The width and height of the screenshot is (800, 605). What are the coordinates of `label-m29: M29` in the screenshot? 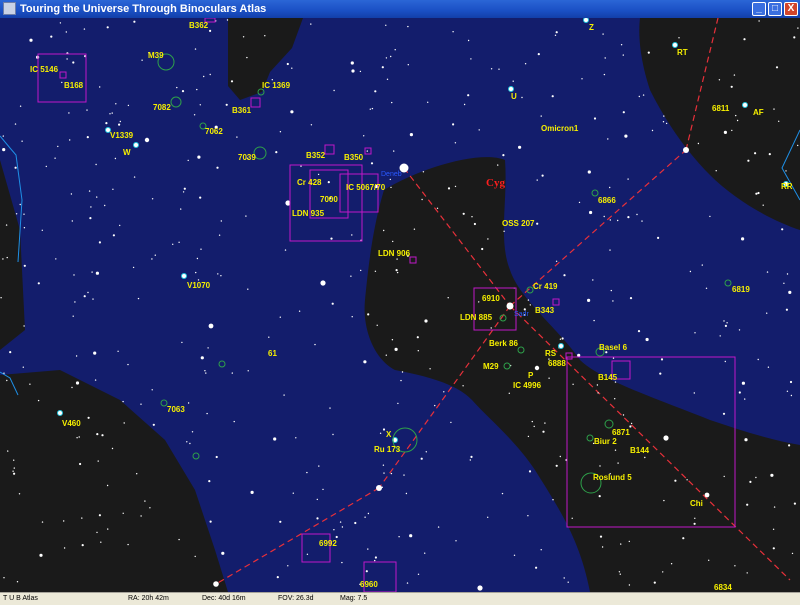 It's located at (491, 366).